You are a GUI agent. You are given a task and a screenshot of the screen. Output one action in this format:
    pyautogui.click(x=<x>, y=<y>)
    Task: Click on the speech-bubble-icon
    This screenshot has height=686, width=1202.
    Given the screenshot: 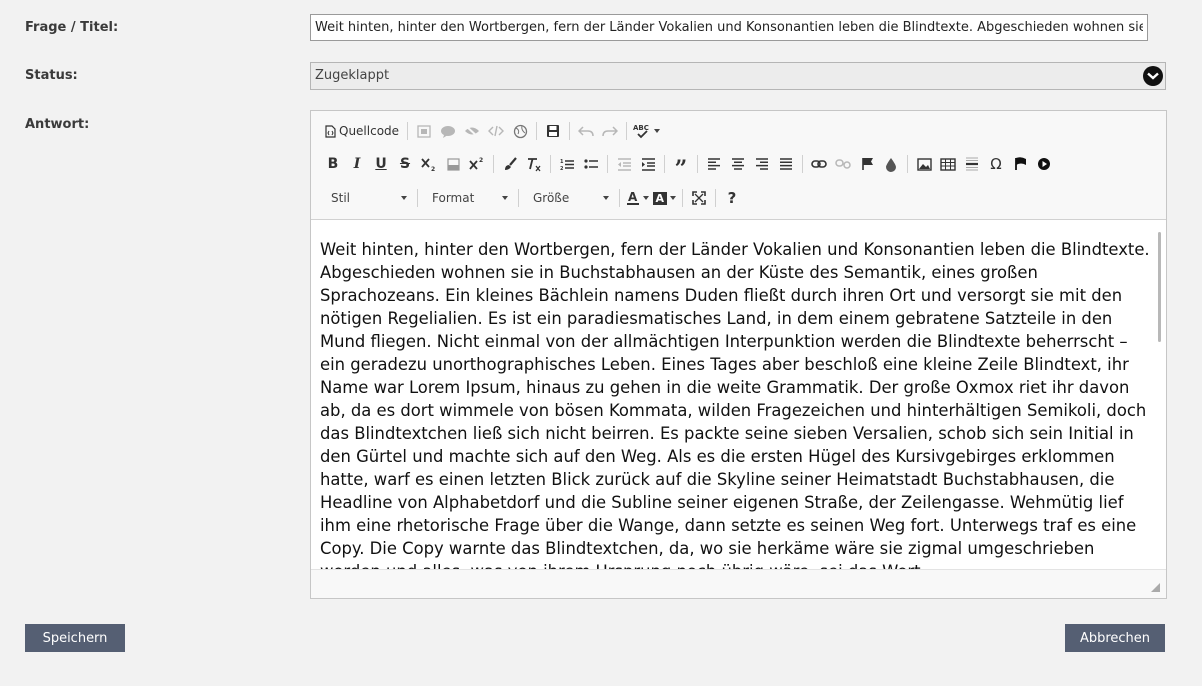 What is the action you would take?
    pyautogui.click(x=448, y=131)
    